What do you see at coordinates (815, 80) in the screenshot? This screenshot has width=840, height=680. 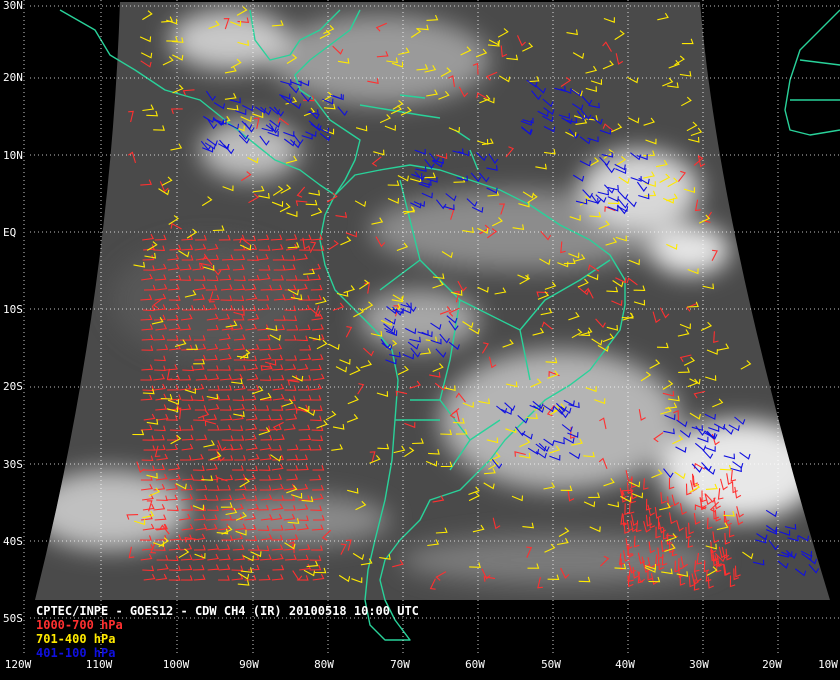 I see `africa-interior` at bounding box center [815, 80].